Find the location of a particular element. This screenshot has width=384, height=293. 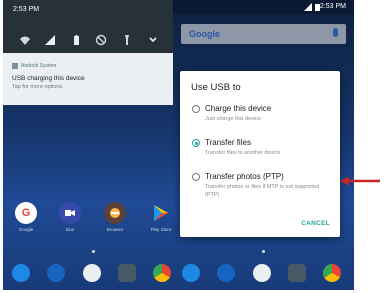

app-label: Duo is located at coordinates (70, 229).